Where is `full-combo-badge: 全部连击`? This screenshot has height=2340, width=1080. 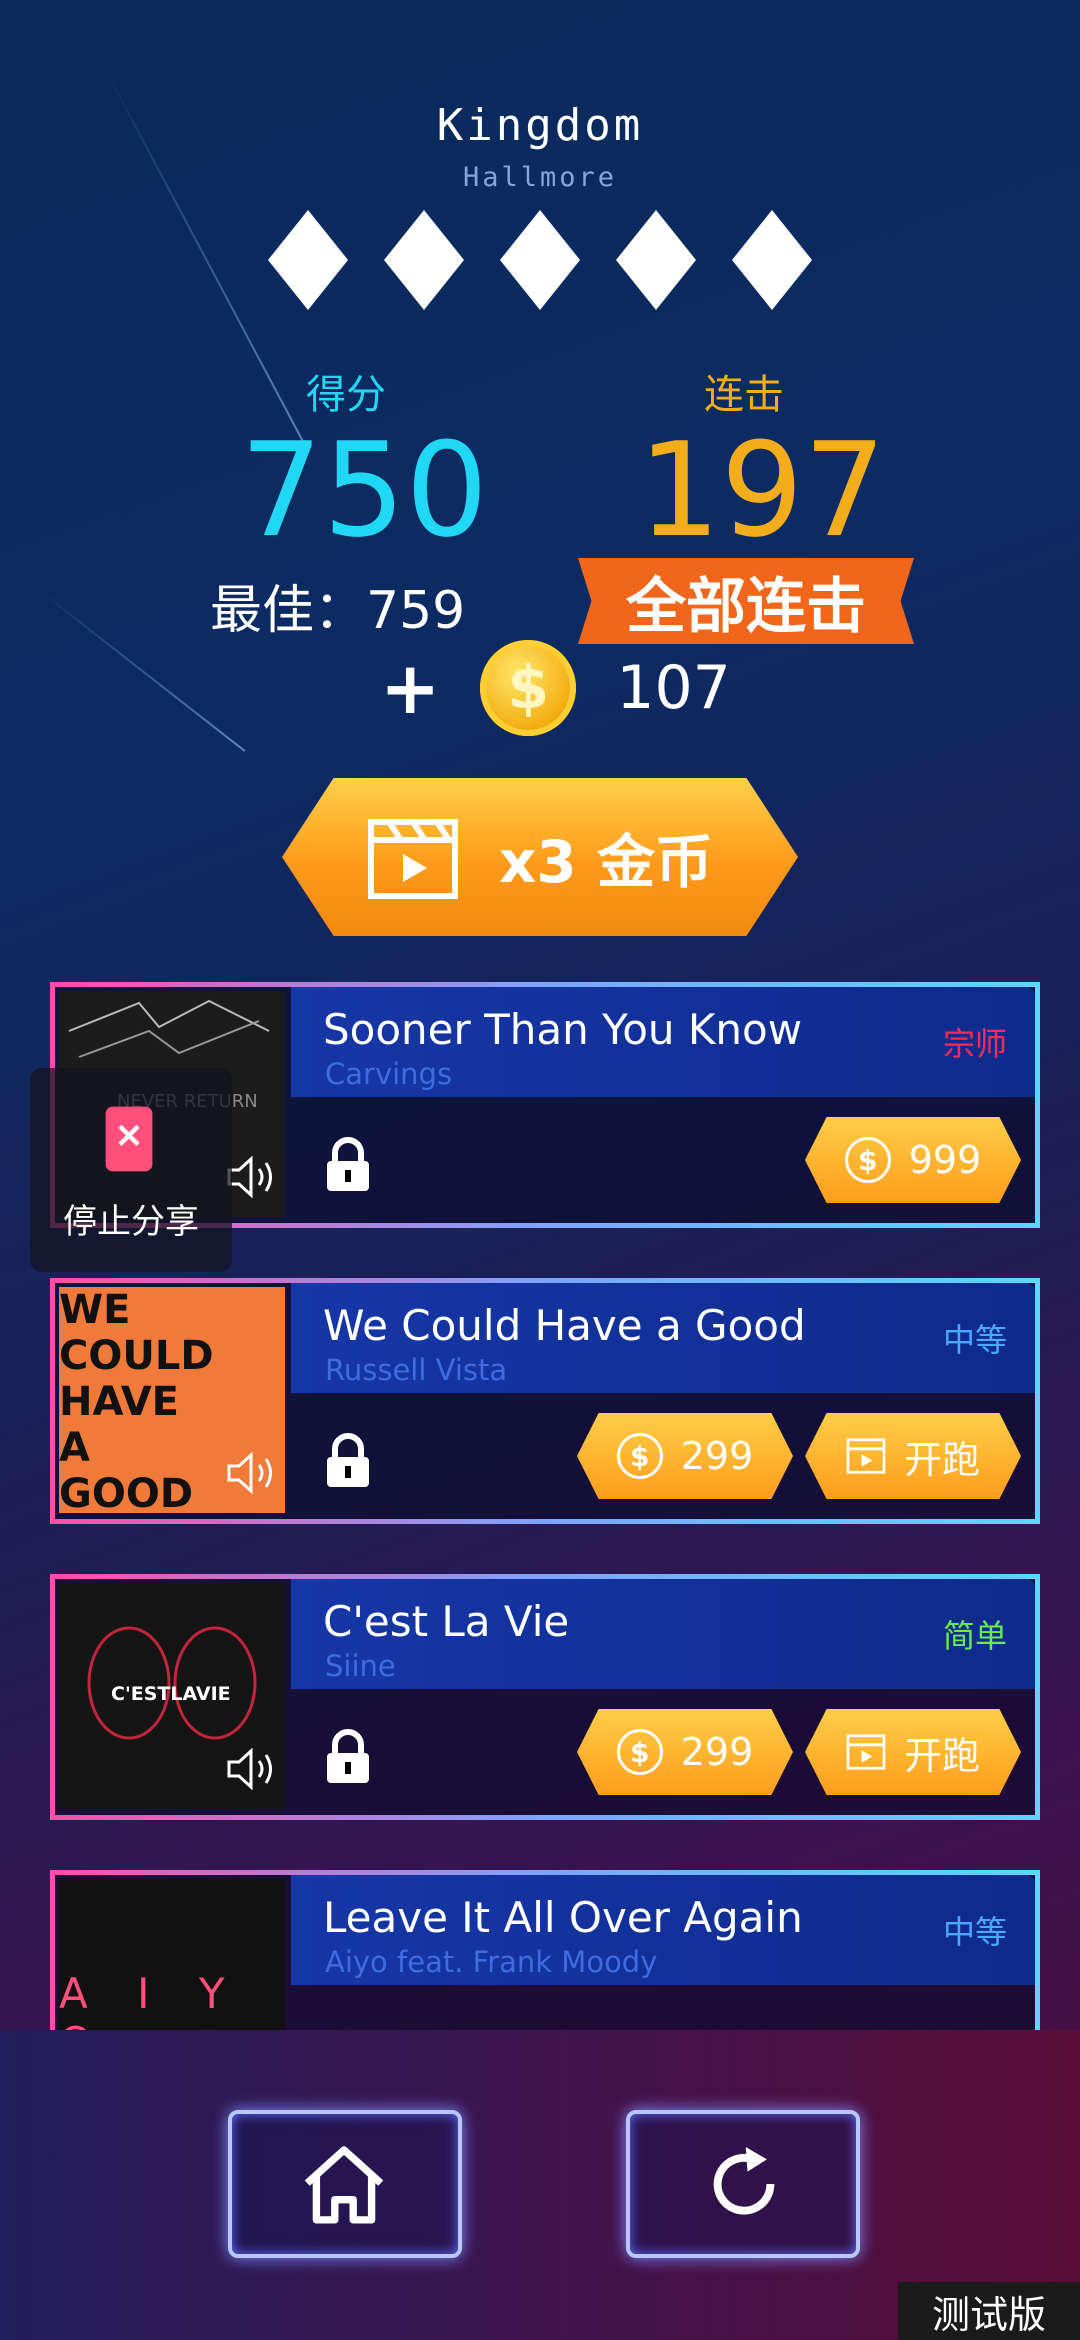 full-combo-badge: 全部连击 is located at coordinates (746, 601).